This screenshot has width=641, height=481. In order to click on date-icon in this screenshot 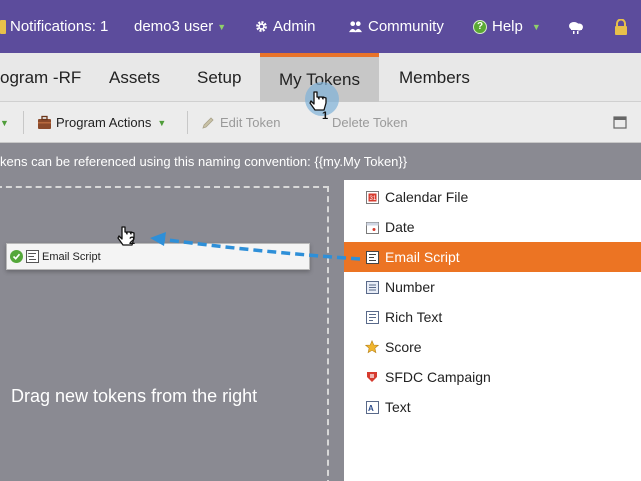, I will do `click(372, 227)`.